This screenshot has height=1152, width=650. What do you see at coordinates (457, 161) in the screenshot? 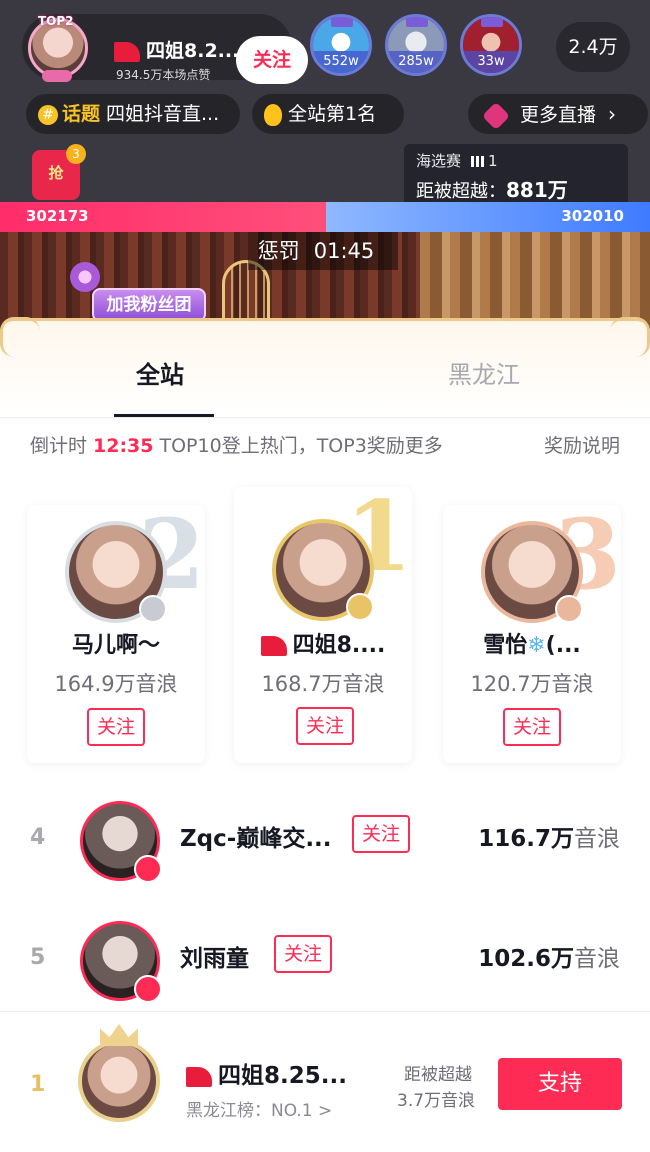
I see `pk-round: 海选赛 1` at bounding box center [457, 161].